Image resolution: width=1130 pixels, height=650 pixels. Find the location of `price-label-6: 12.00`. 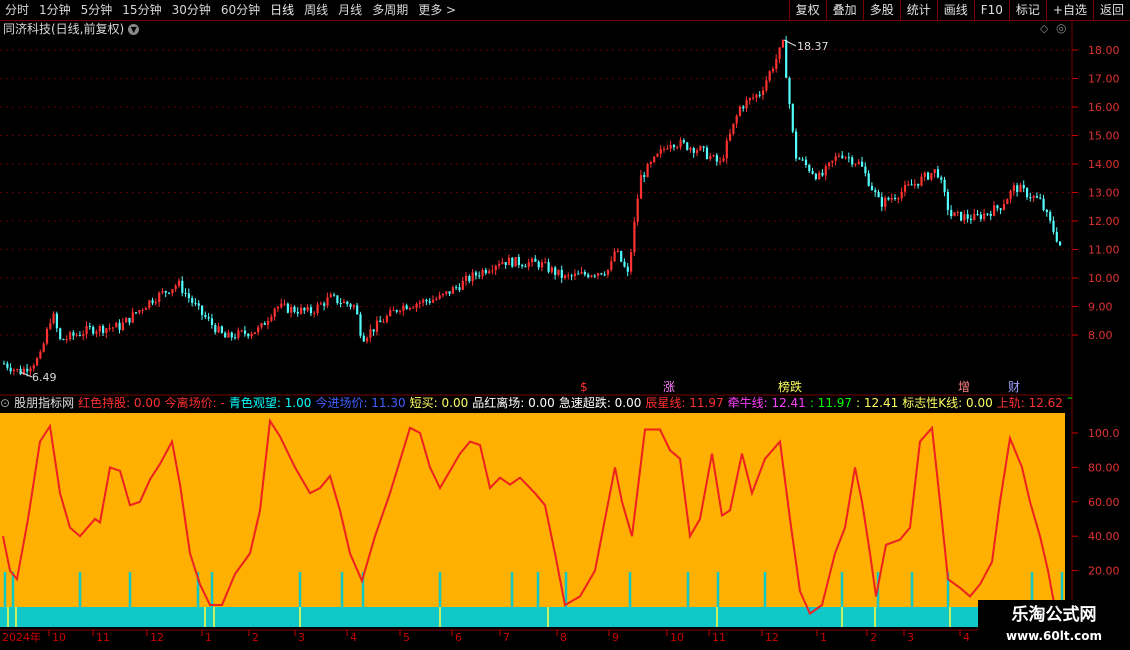

price-label-6: 12.00 is located at coordinates (1104, 221).